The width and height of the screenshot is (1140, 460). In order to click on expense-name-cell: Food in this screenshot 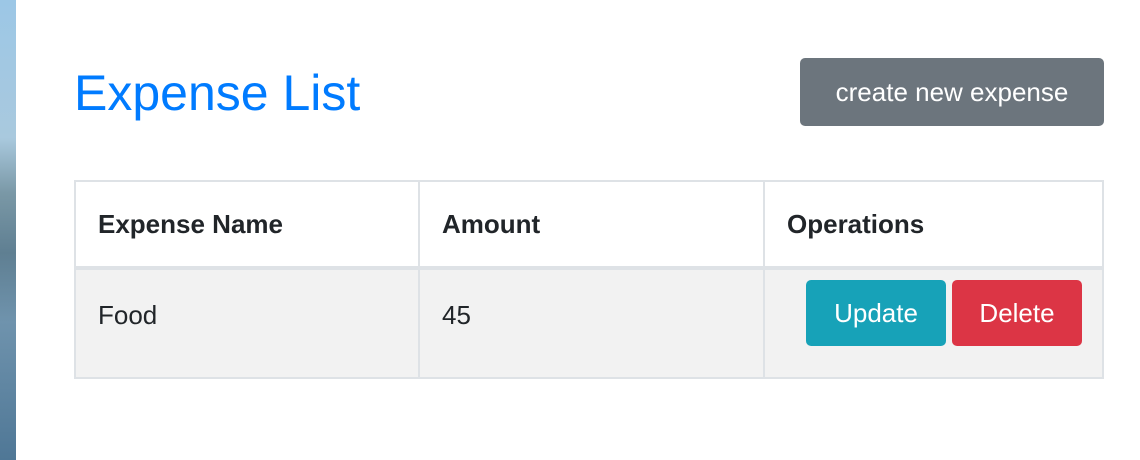, I will do `click(247, 323)`.